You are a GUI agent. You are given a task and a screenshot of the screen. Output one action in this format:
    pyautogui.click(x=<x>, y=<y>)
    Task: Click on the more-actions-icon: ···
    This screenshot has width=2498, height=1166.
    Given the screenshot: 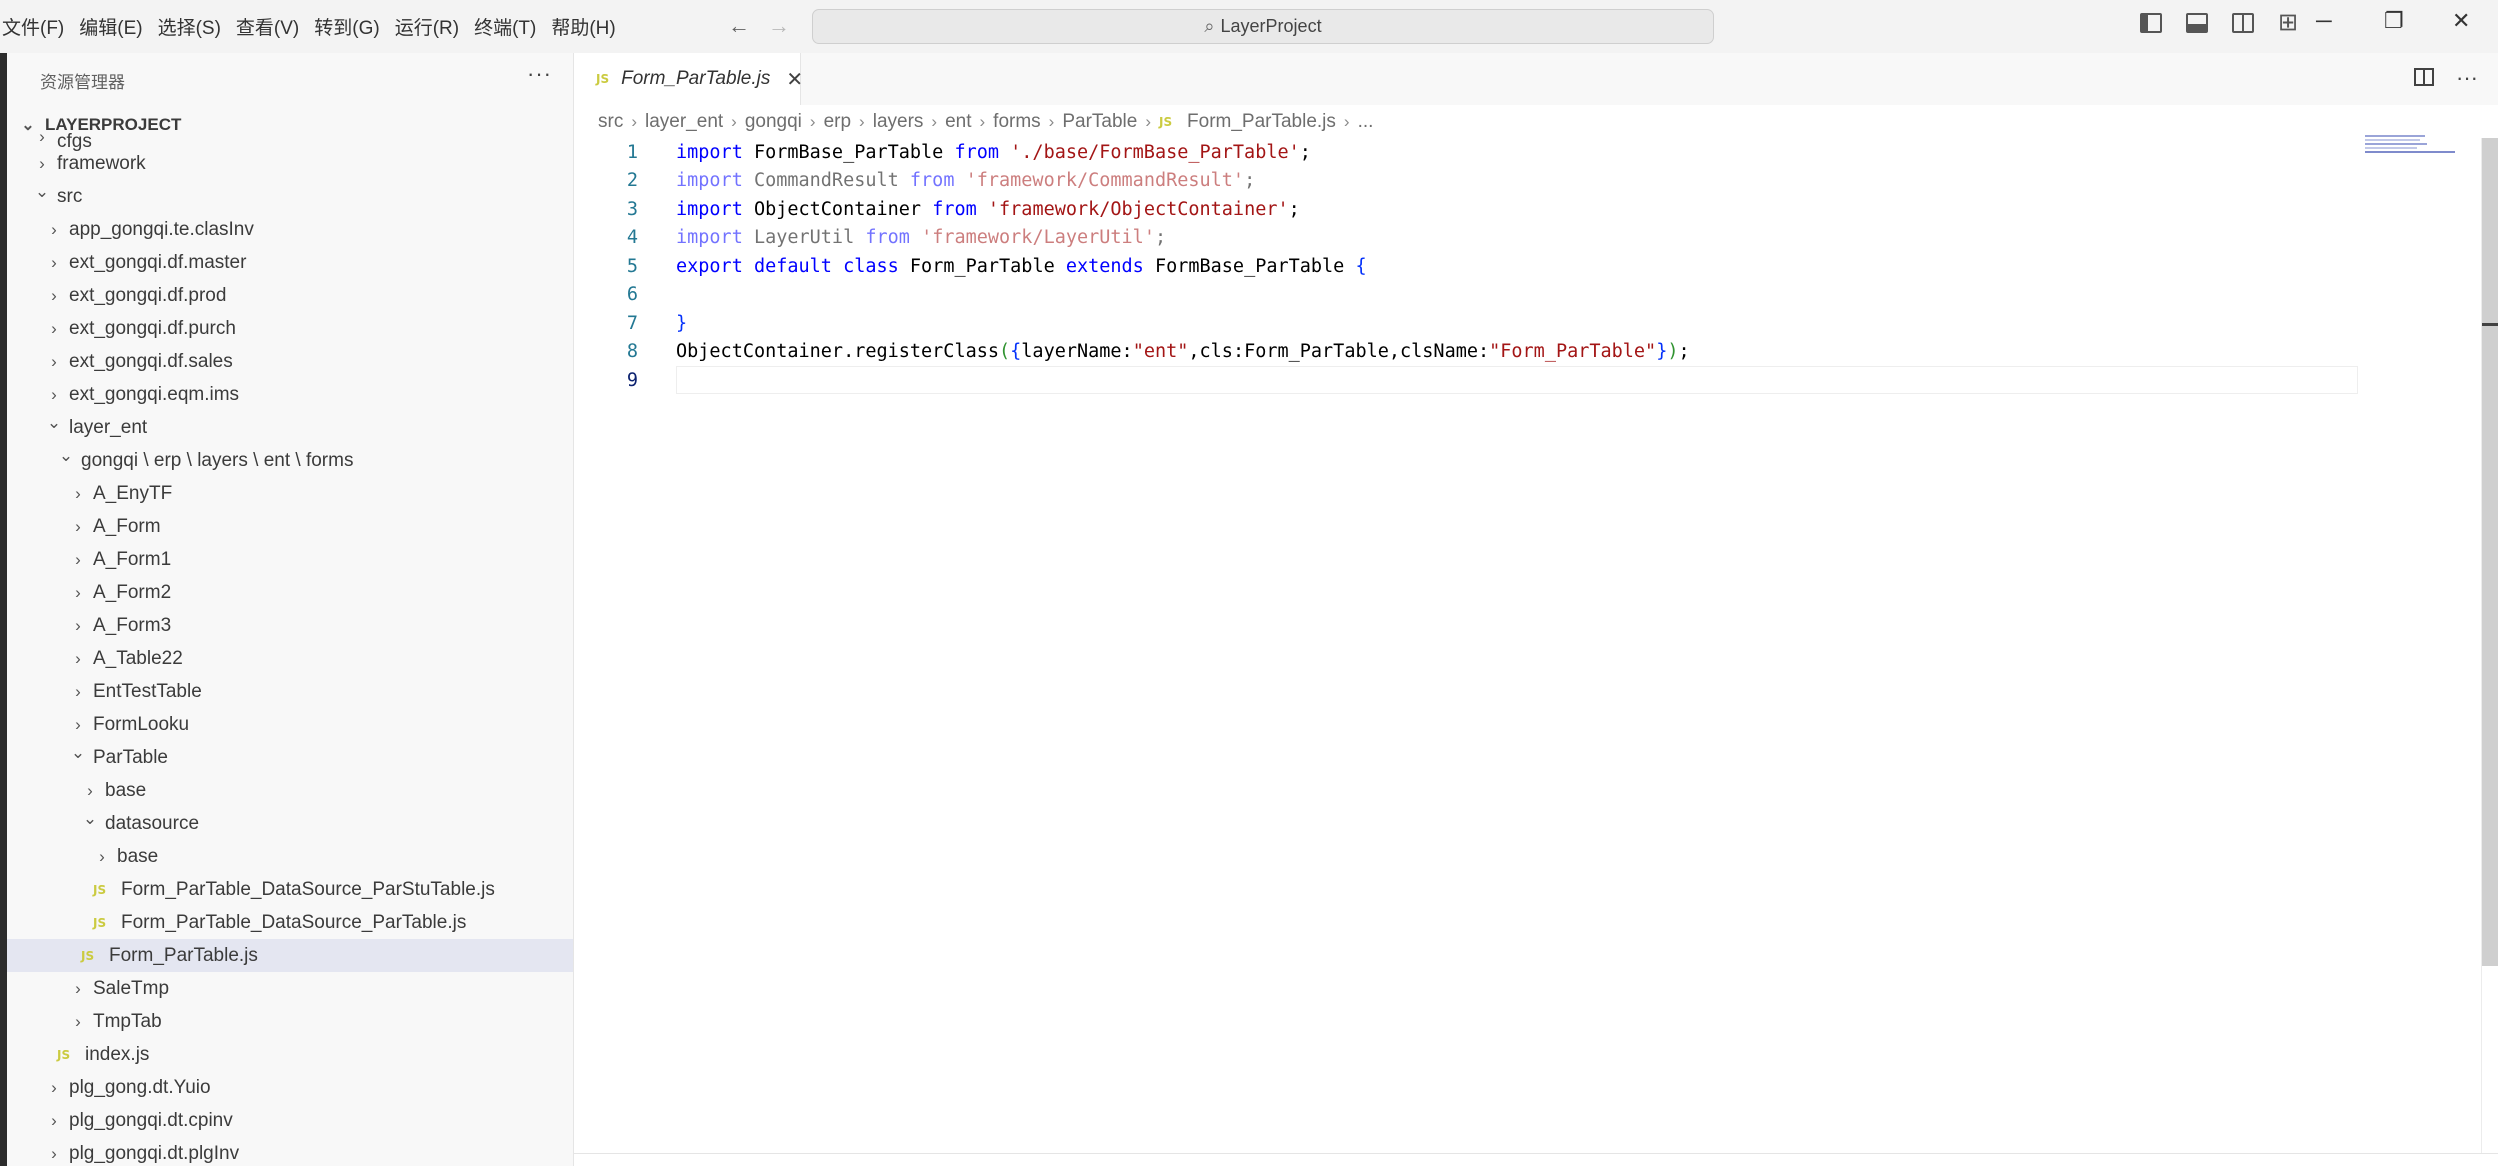 What is the action you would take?
    pyautogui.click(x=539, y=74)
    